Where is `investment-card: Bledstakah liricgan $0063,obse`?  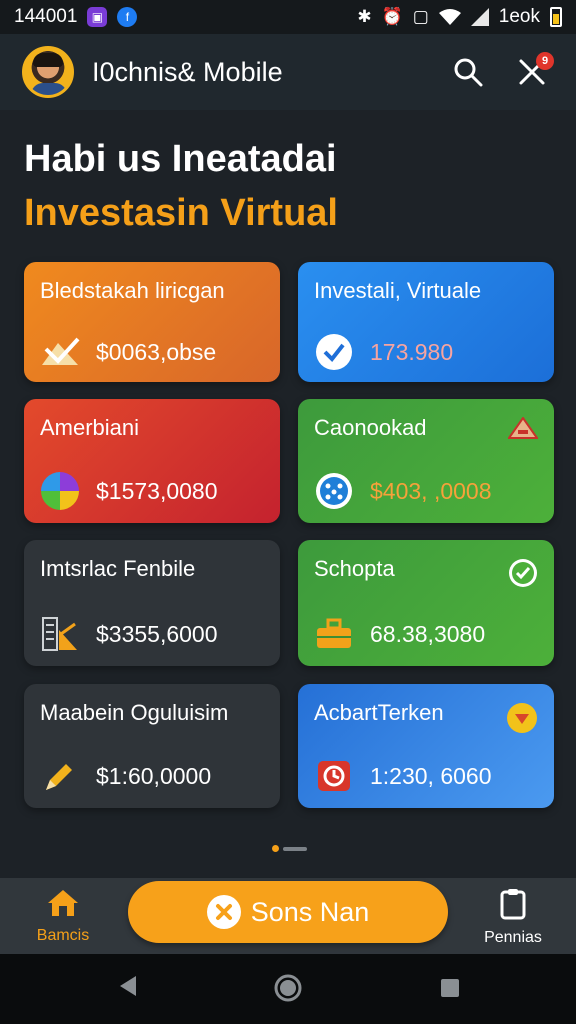
investment-card: Bledstakah liricgan $0063,obse is located at coordinates (152, 322).